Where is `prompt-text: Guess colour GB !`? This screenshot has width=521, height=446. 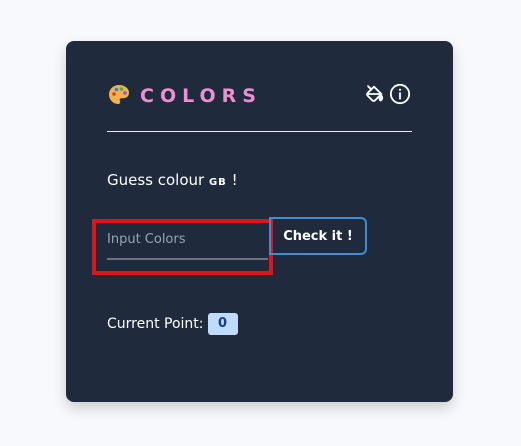
prompt-text: Guess colour GB ! is located at coordinates (172, 181).